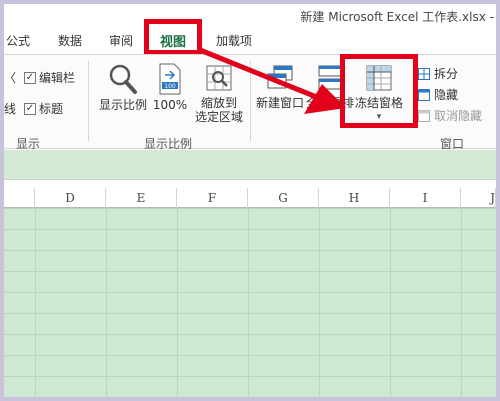  What do you see at coordinates (219, 93) in the screenshot?
I see `zoom-to-selection-button: 缩放到 选定区域` at bounding box center [219, 93].